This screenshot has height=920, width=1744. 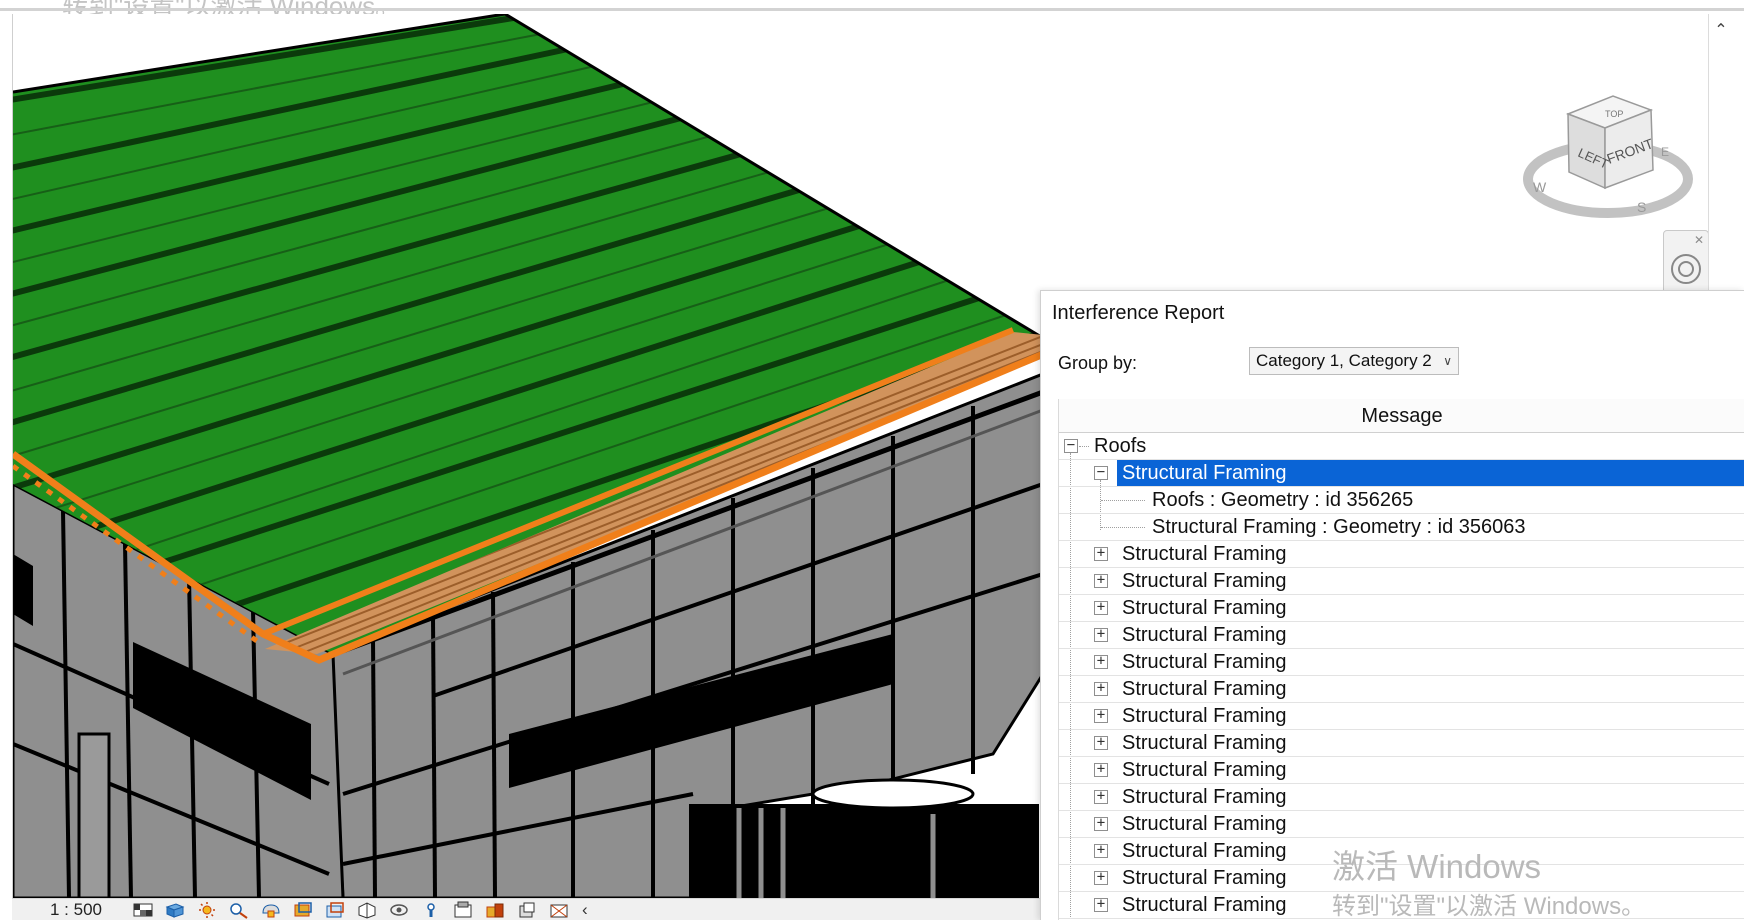 I want to click on group-by-value: Category 1, Category 2, so click(x=1344, y=360).